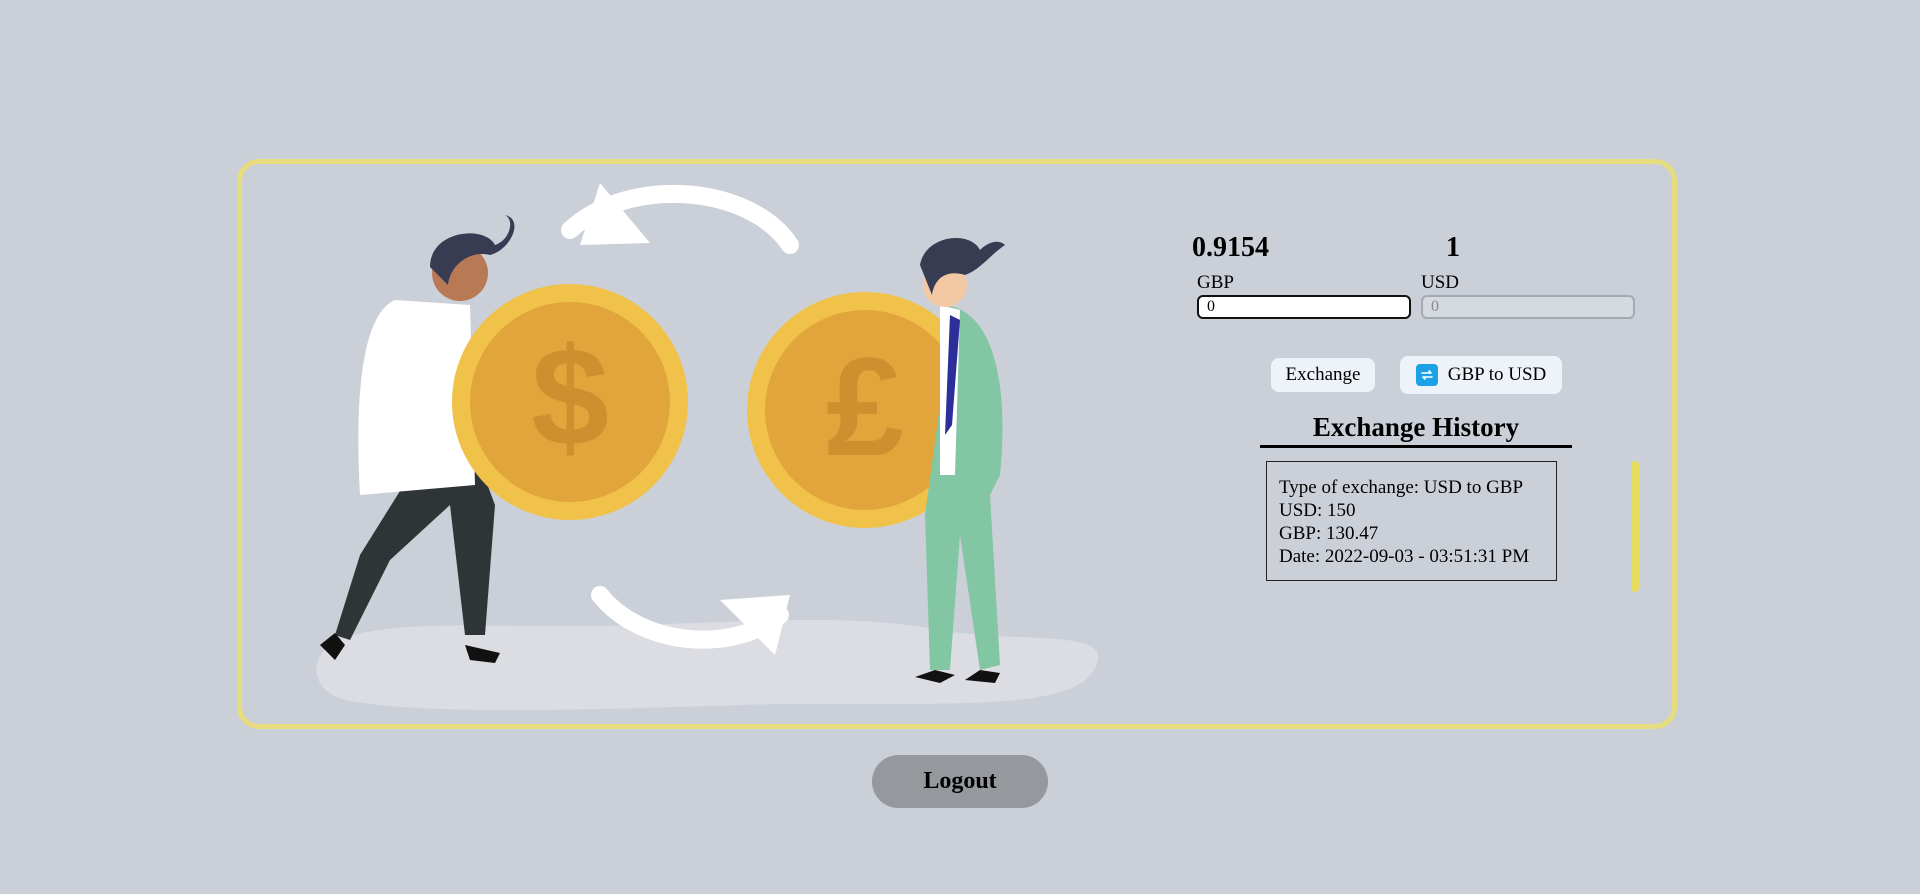  Describe the element at coordinates (1304, 307) in the screenshot. I see `from-amount-input` at that location.